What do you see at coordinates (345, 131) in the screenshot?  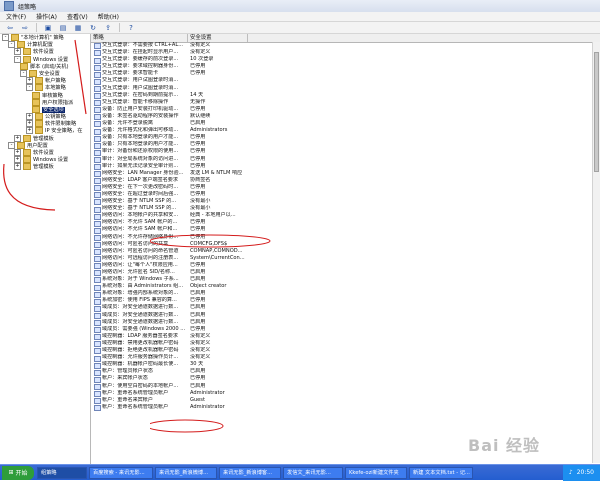 I see `policy-row: 设备：允许格式化和弹出可移动... Administrators` at bounding box center [345, 131].